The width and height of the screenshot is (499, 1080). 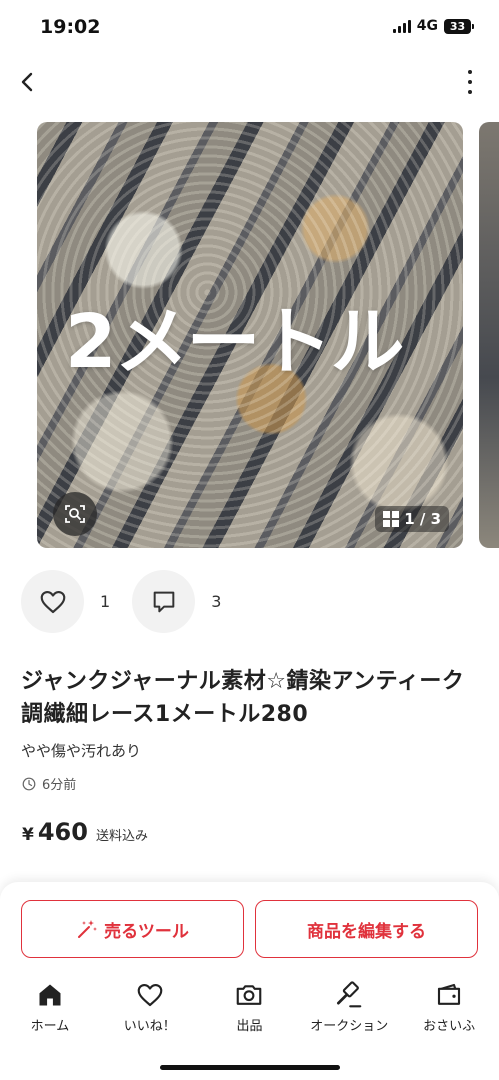 I want to click on shipping-note: 送料込み, so click(x=121, y=836).